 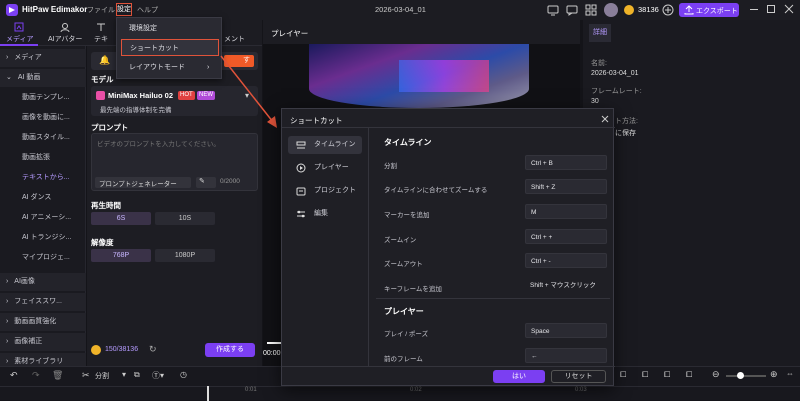 What do you see at coordinates (43, 78) in the screenshot?
I see `nav-ai-video: ⌄ AI 動画` at bounding box center [43, 78].